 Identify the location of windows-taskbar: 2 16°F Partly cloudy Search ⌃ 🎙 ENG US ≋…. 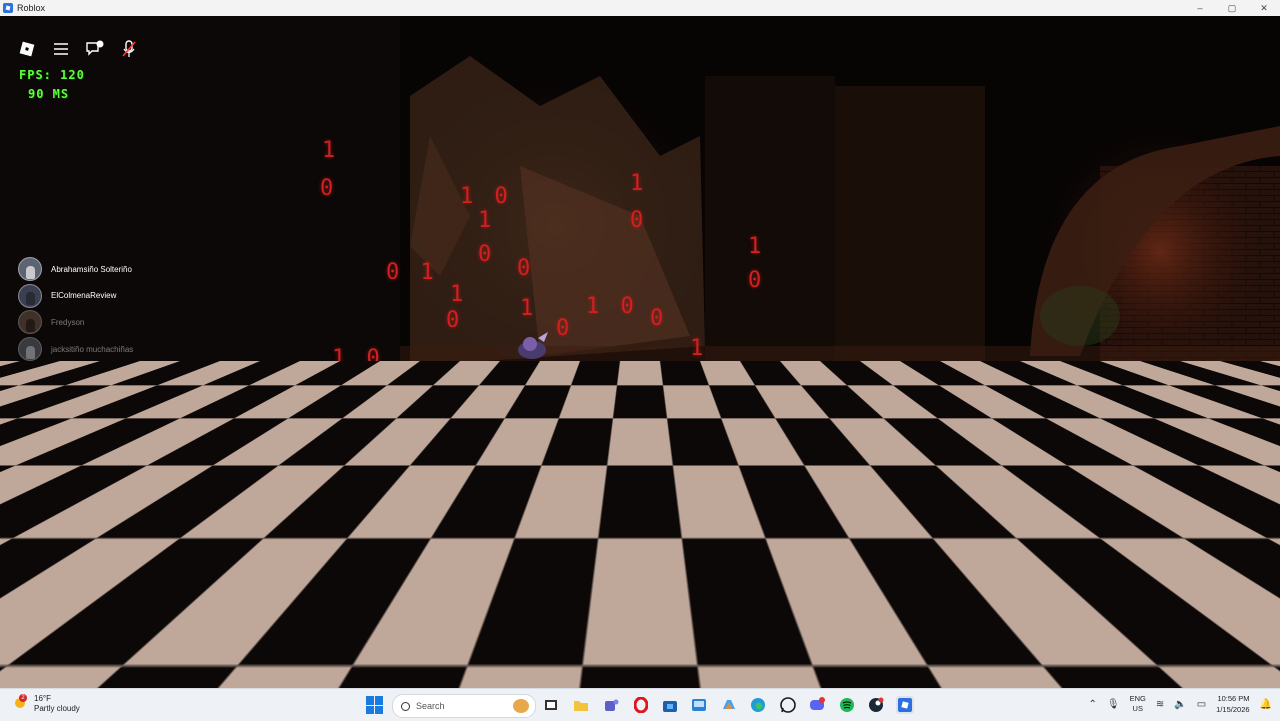
(640, 704).